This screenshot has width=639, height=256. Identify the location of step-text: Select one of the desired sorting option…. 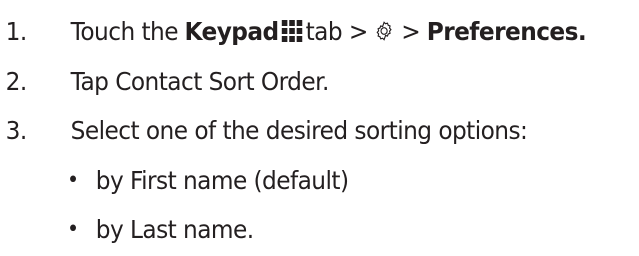
(299, 130).